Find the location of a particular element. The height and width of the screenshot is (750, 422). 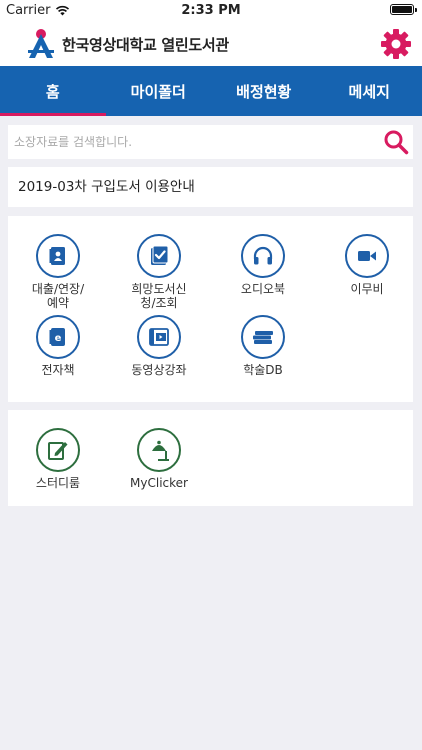

menu-item-academic-db: 학술DB is located at coordinates (263, 346).